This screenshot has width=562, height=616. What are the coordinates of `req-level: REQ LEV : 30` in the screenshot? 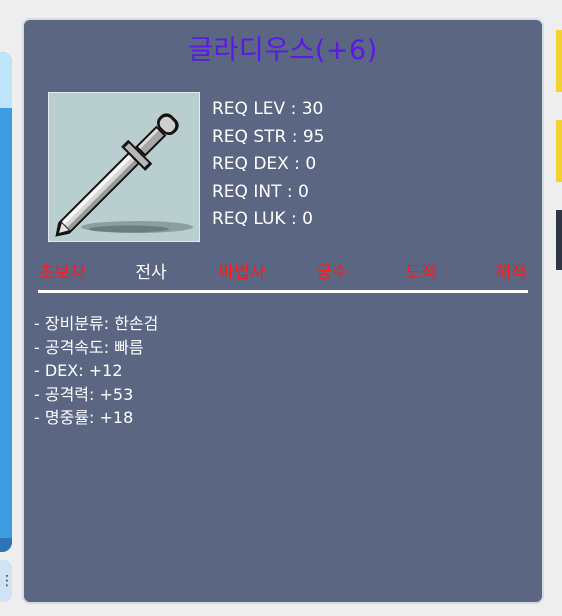 It's located at (268, 109).